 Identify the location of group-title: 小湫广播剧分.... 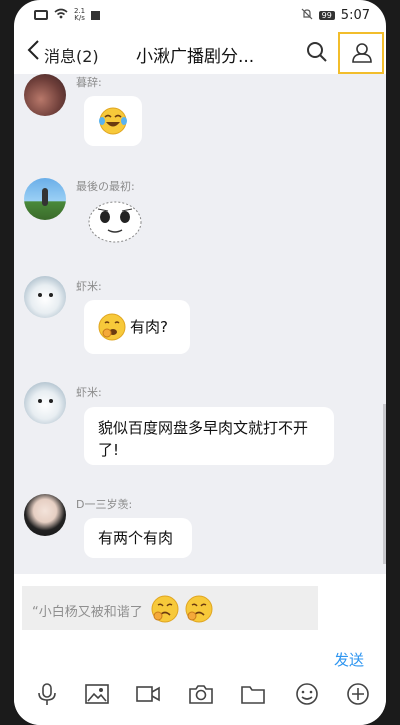
(195, 57).